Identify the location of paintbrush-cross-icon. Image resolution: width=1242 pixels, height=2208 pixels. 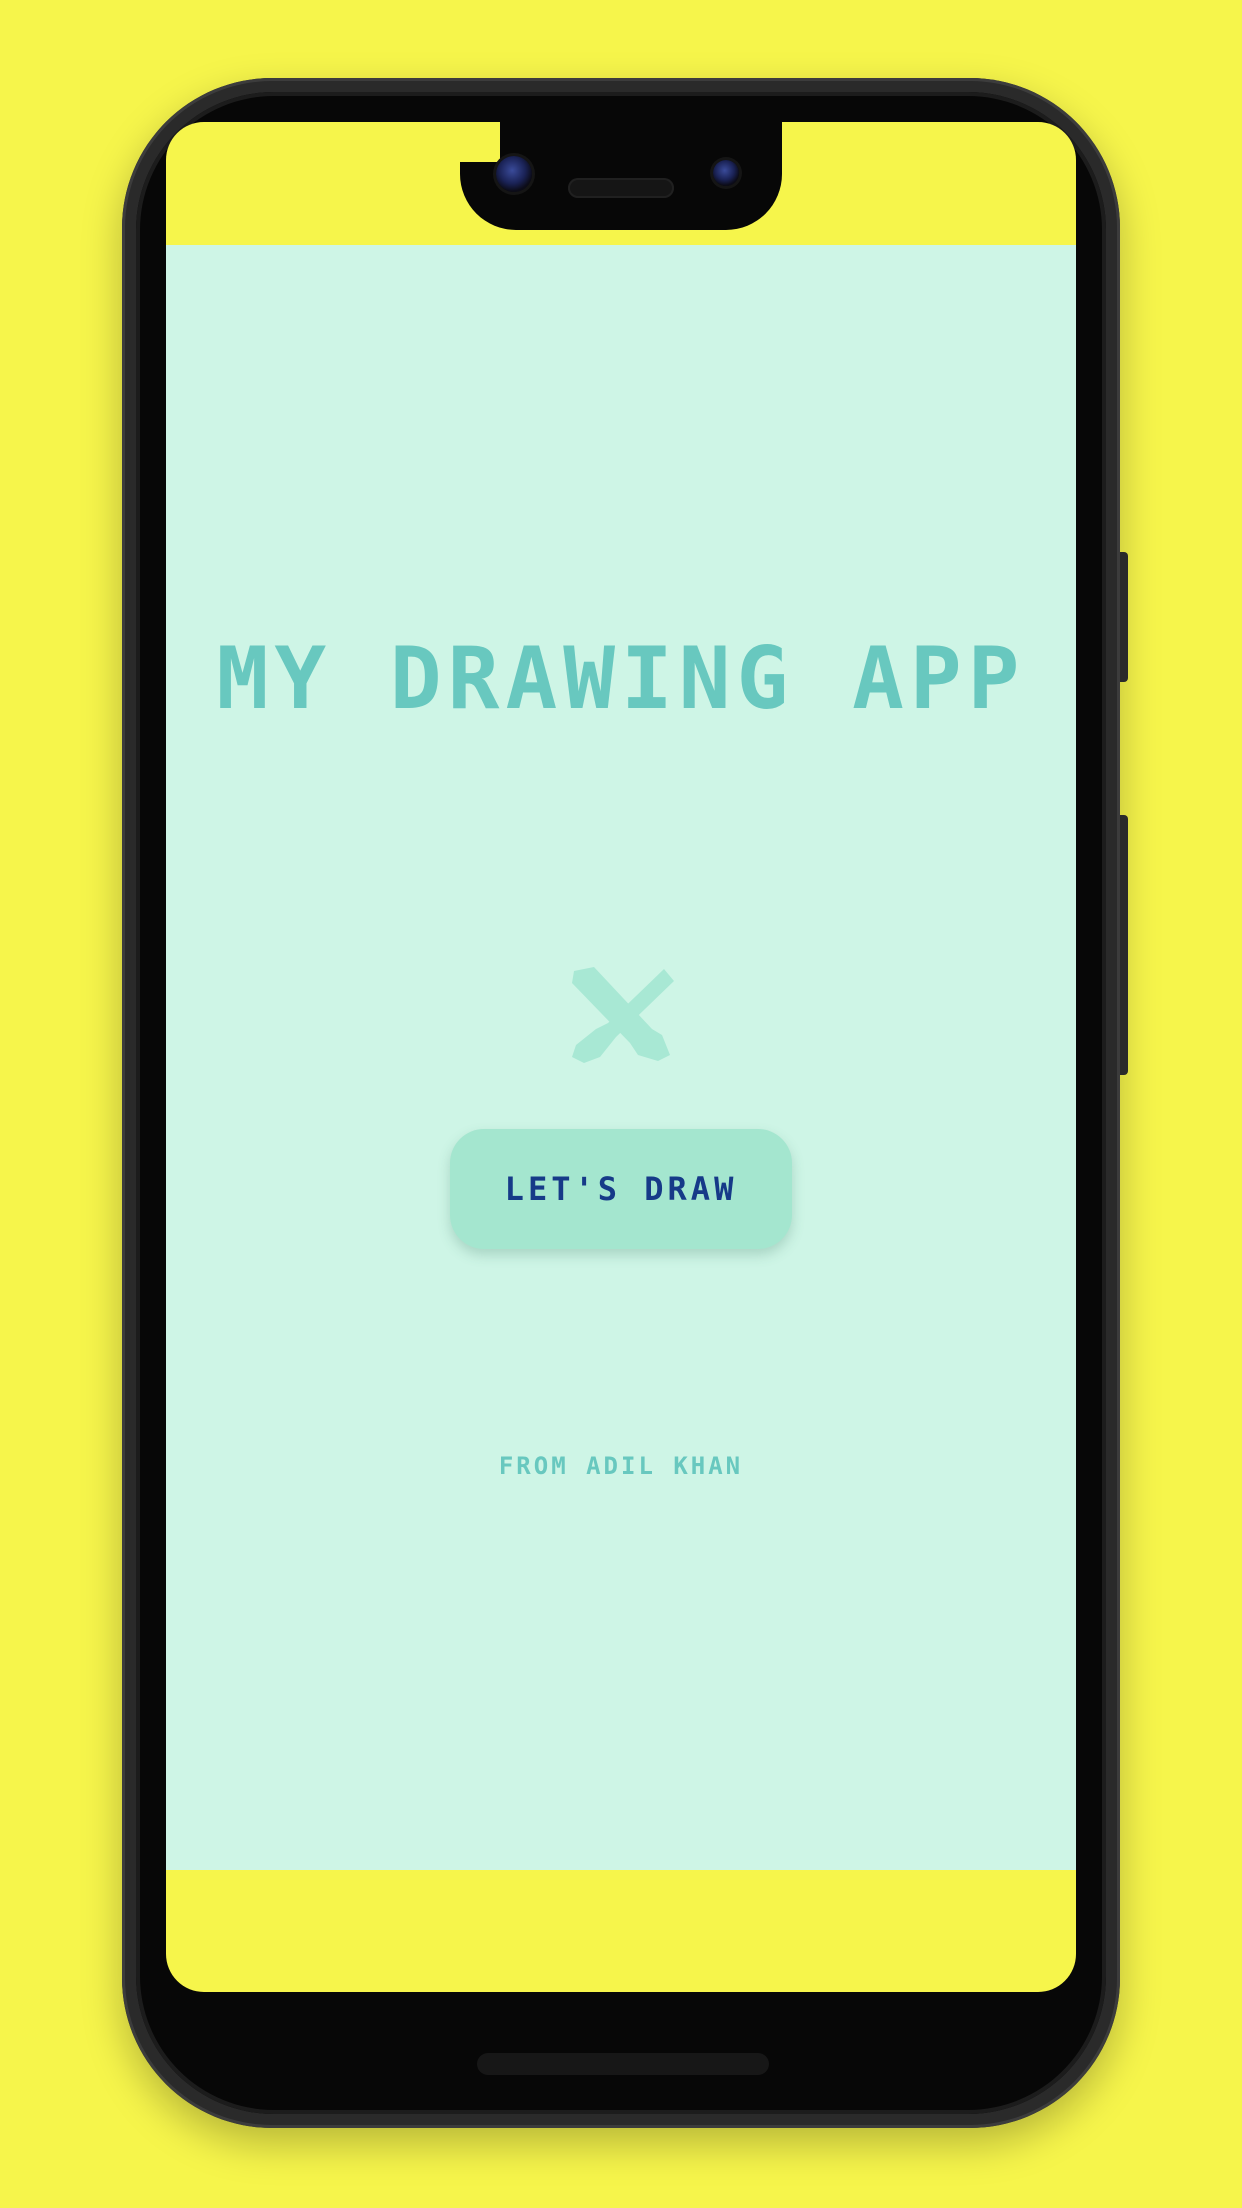
(623, 1015).